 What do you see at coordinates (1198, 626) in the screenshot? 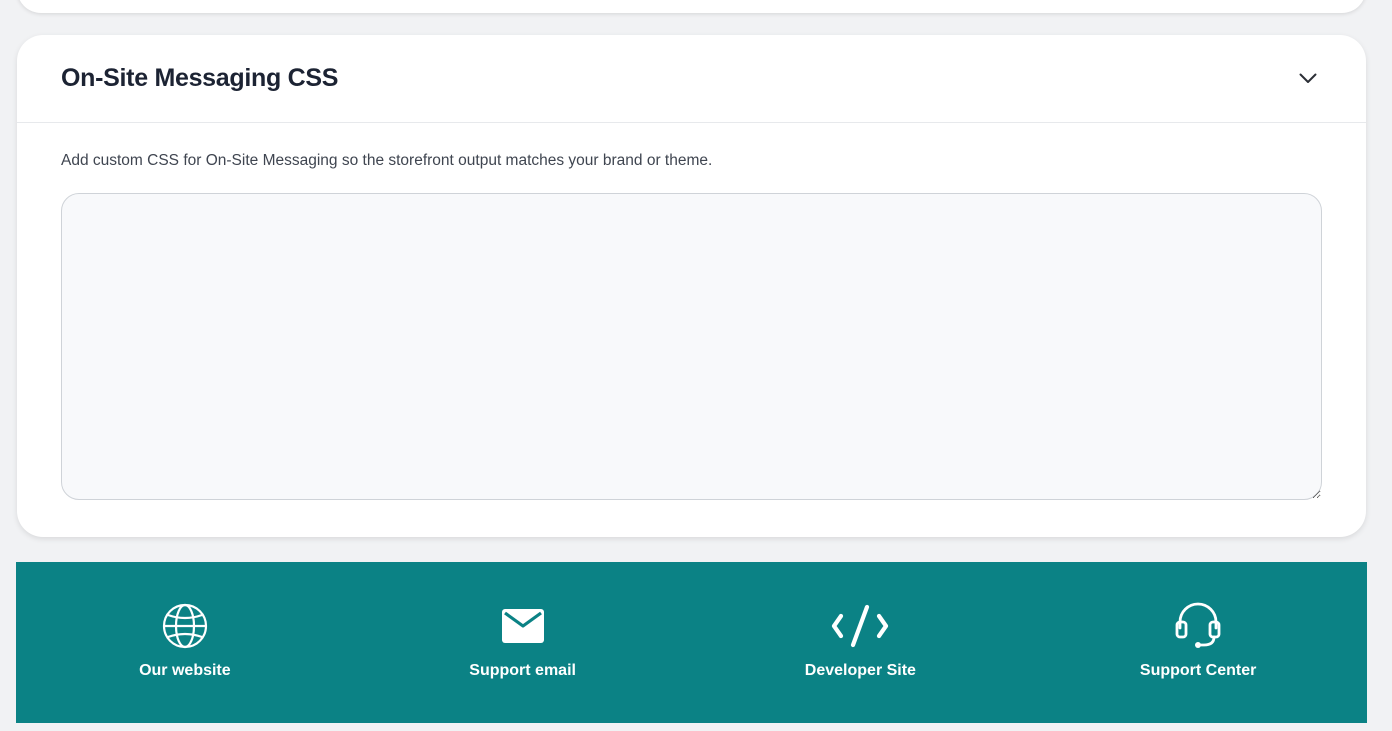
I see `headset-icon` at bounding box center [1198, 626].